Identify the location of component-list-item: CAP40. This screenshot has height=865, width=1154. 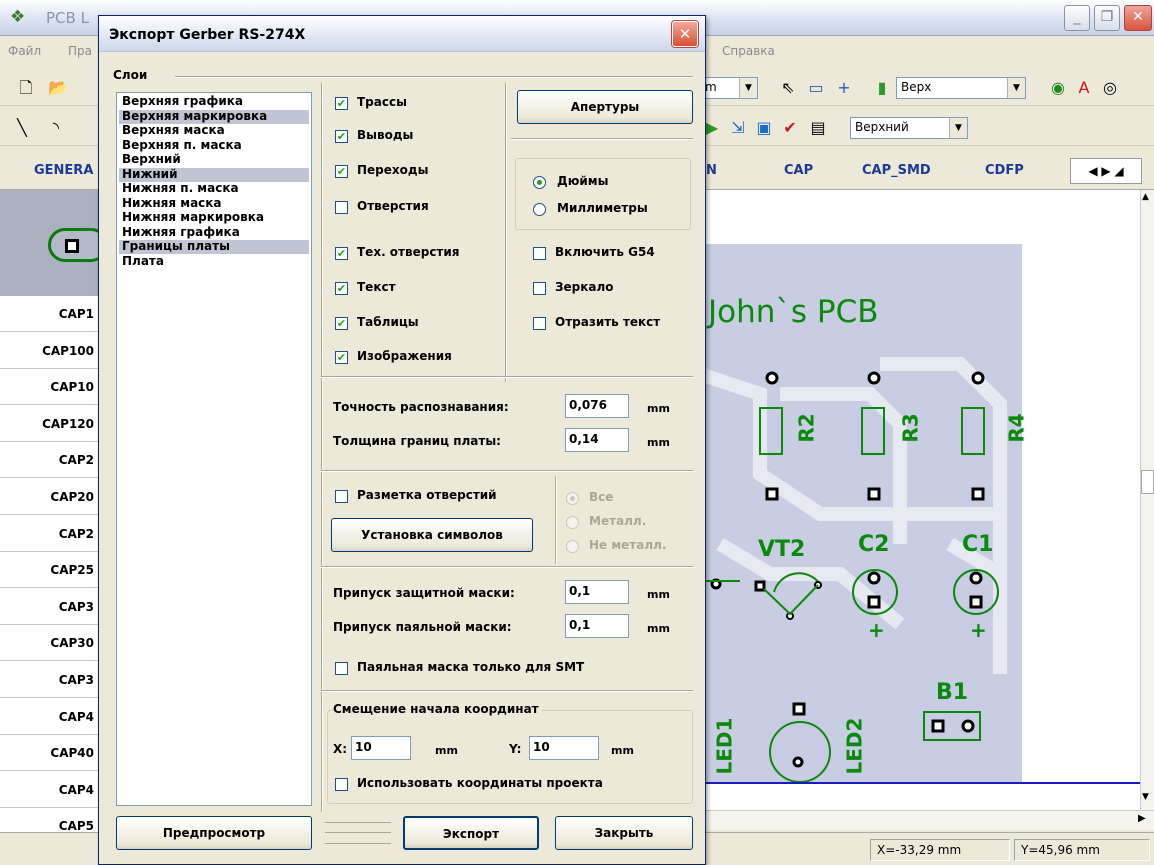
(50, 753).